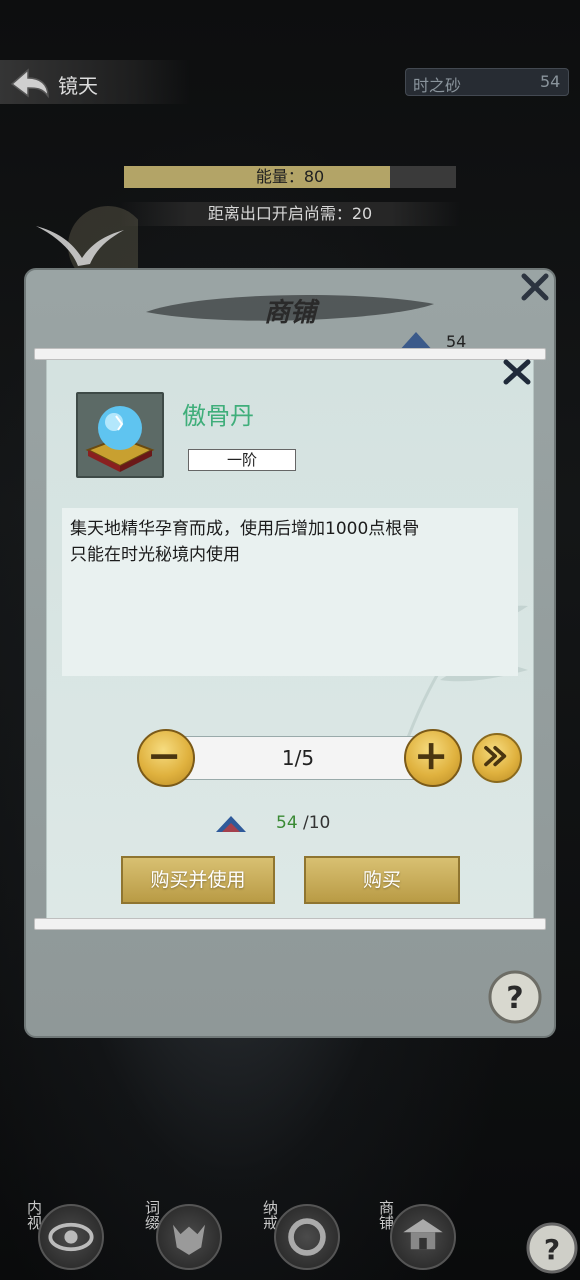  Describe the element at coordinates (437, 85) in the screenshot. I see `resource-name: 时之砂` at that location.